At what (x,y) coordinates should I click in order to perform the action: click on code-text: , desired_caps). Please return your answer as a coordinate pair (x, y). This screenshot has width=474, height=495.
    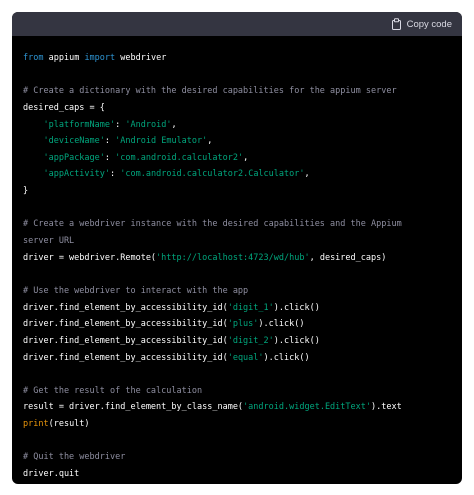
    Looking at the image, I should click on (348, 257).